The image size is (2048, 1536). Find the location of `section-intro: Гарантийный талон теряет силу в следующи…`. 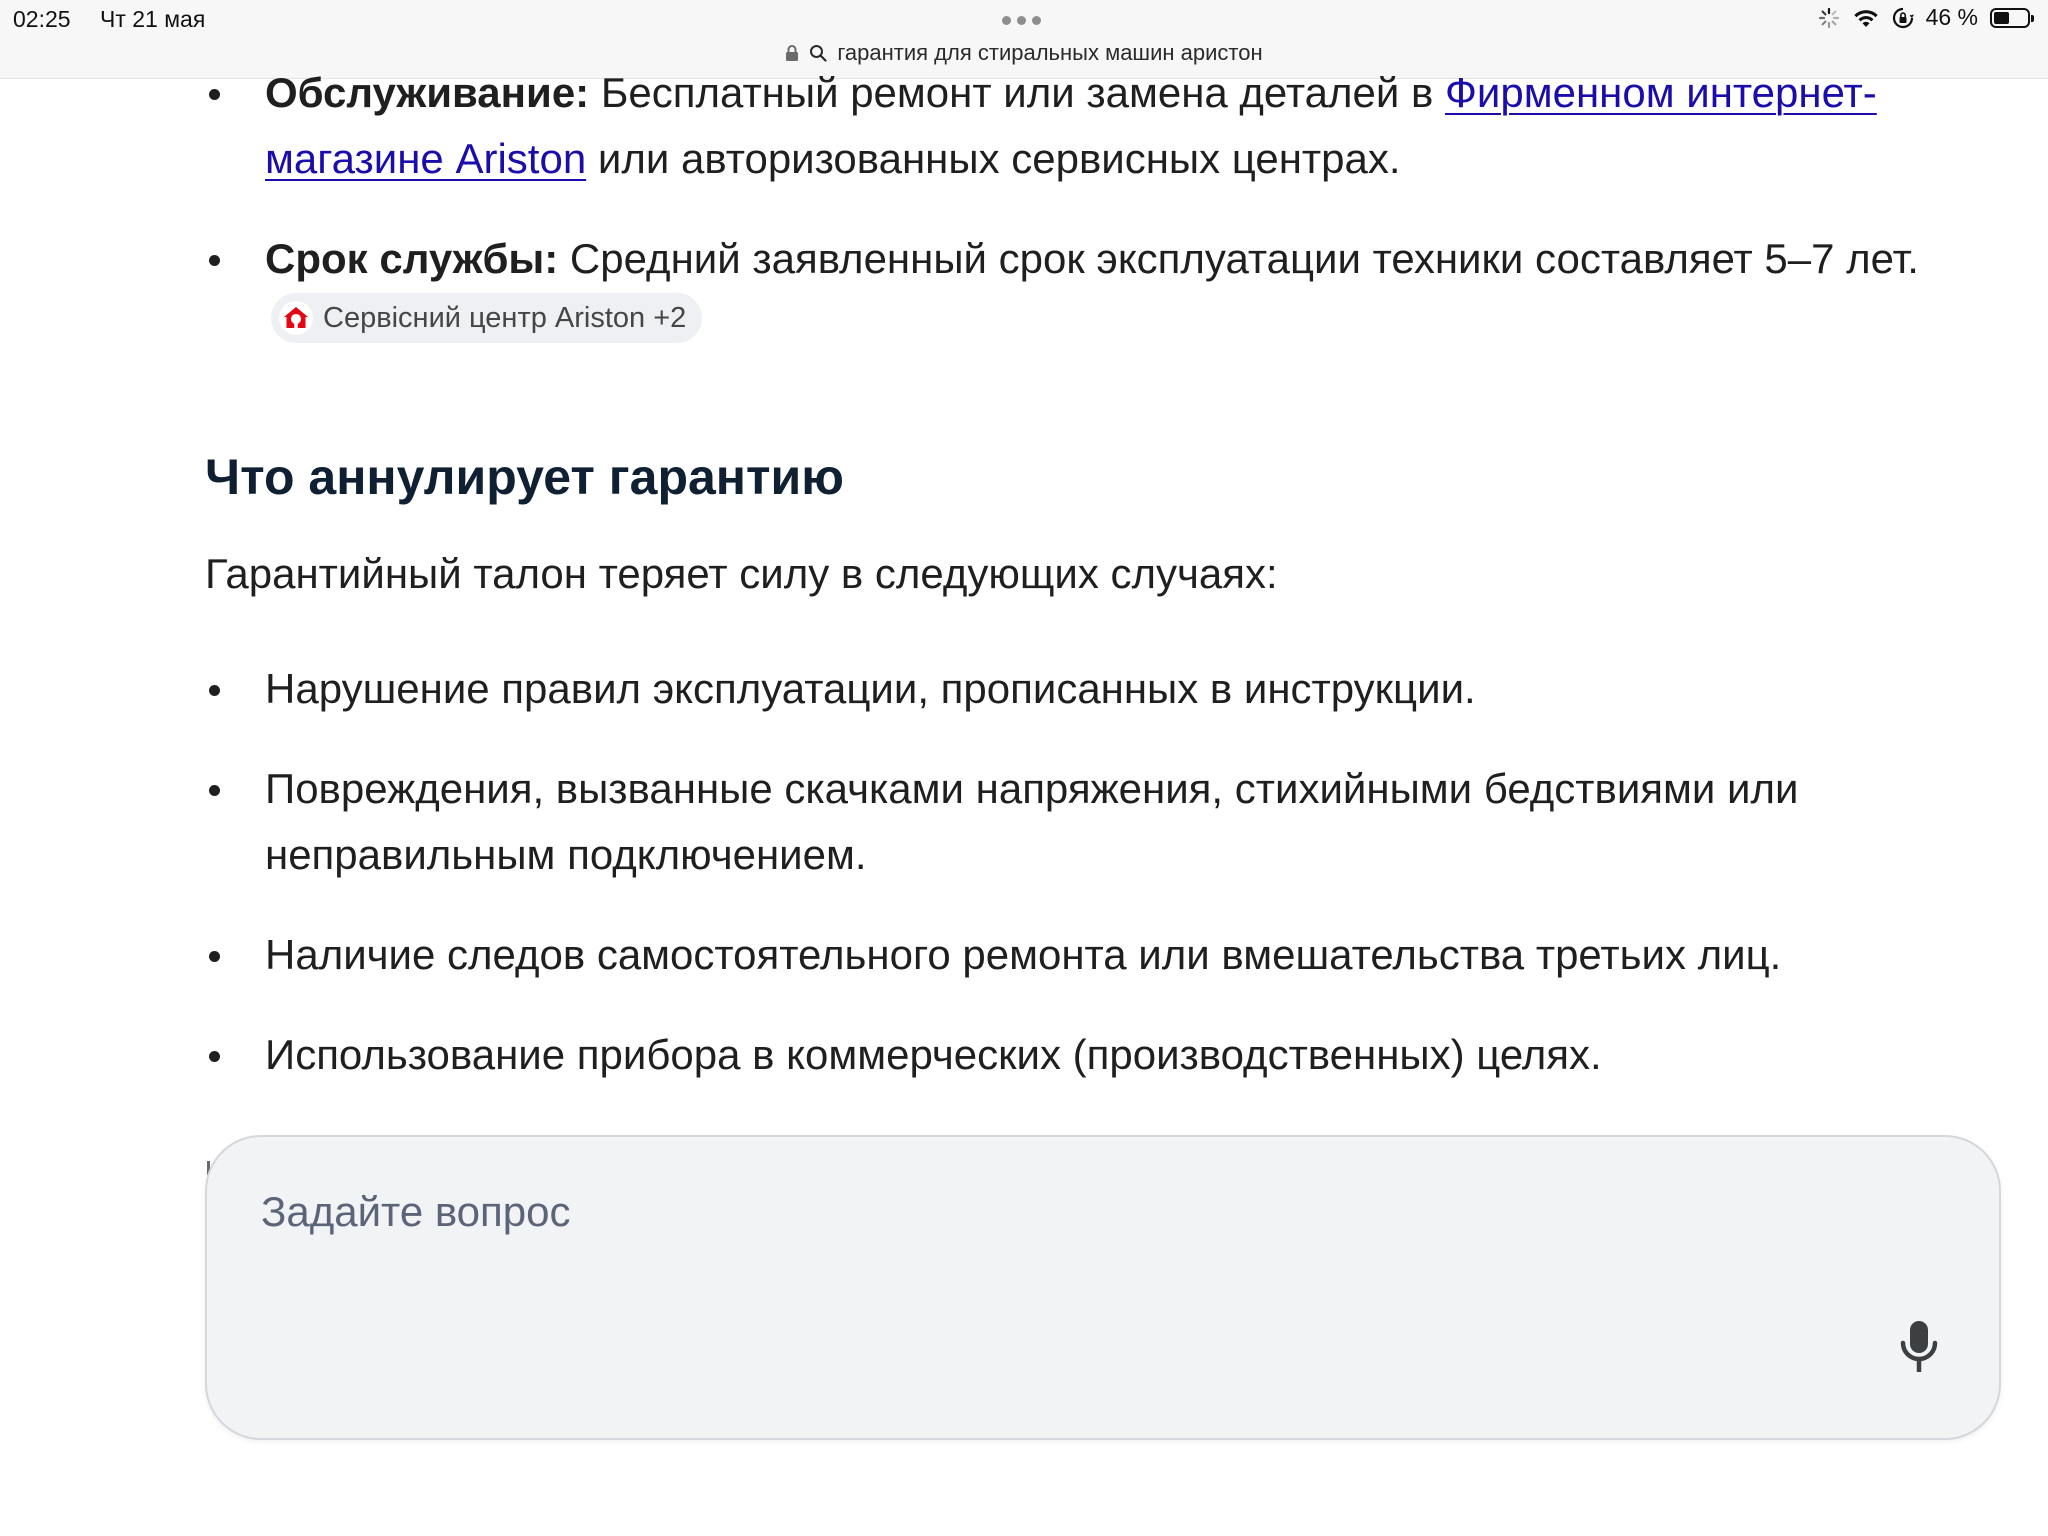

section-intro: Гарантийный талон теряет силу в следующи… is located at coordinates (741, 573).